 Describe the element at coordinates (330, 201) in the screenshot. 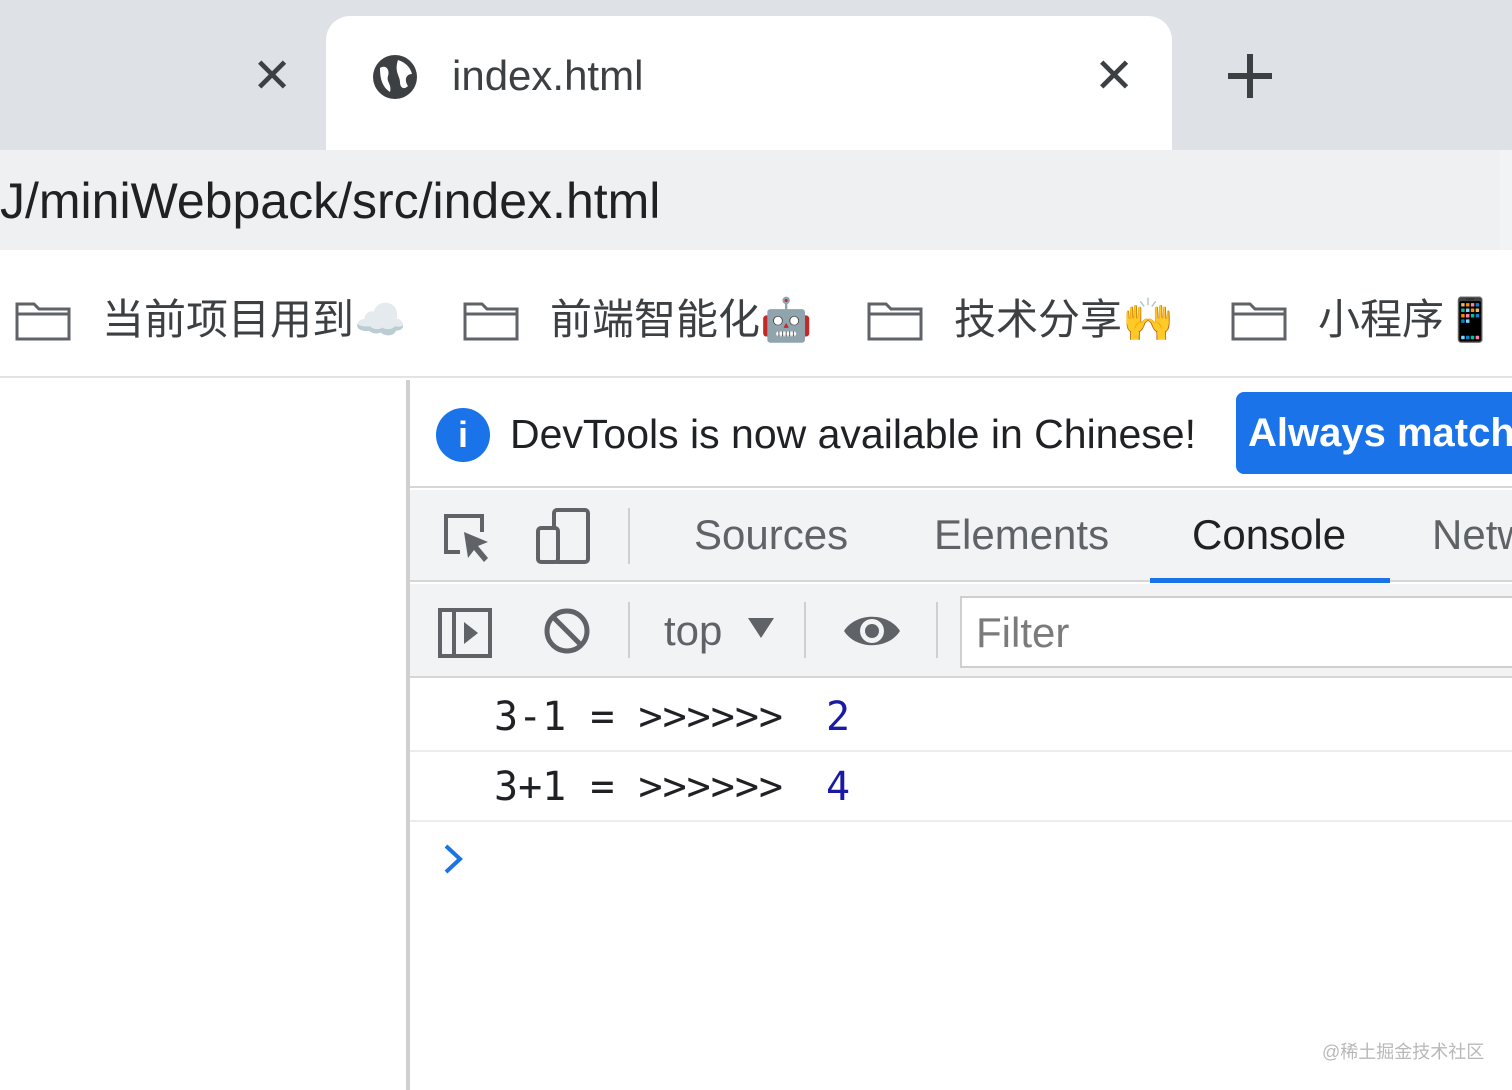

I see `url-text: J/miniWebpack/src/index.html` at that location.